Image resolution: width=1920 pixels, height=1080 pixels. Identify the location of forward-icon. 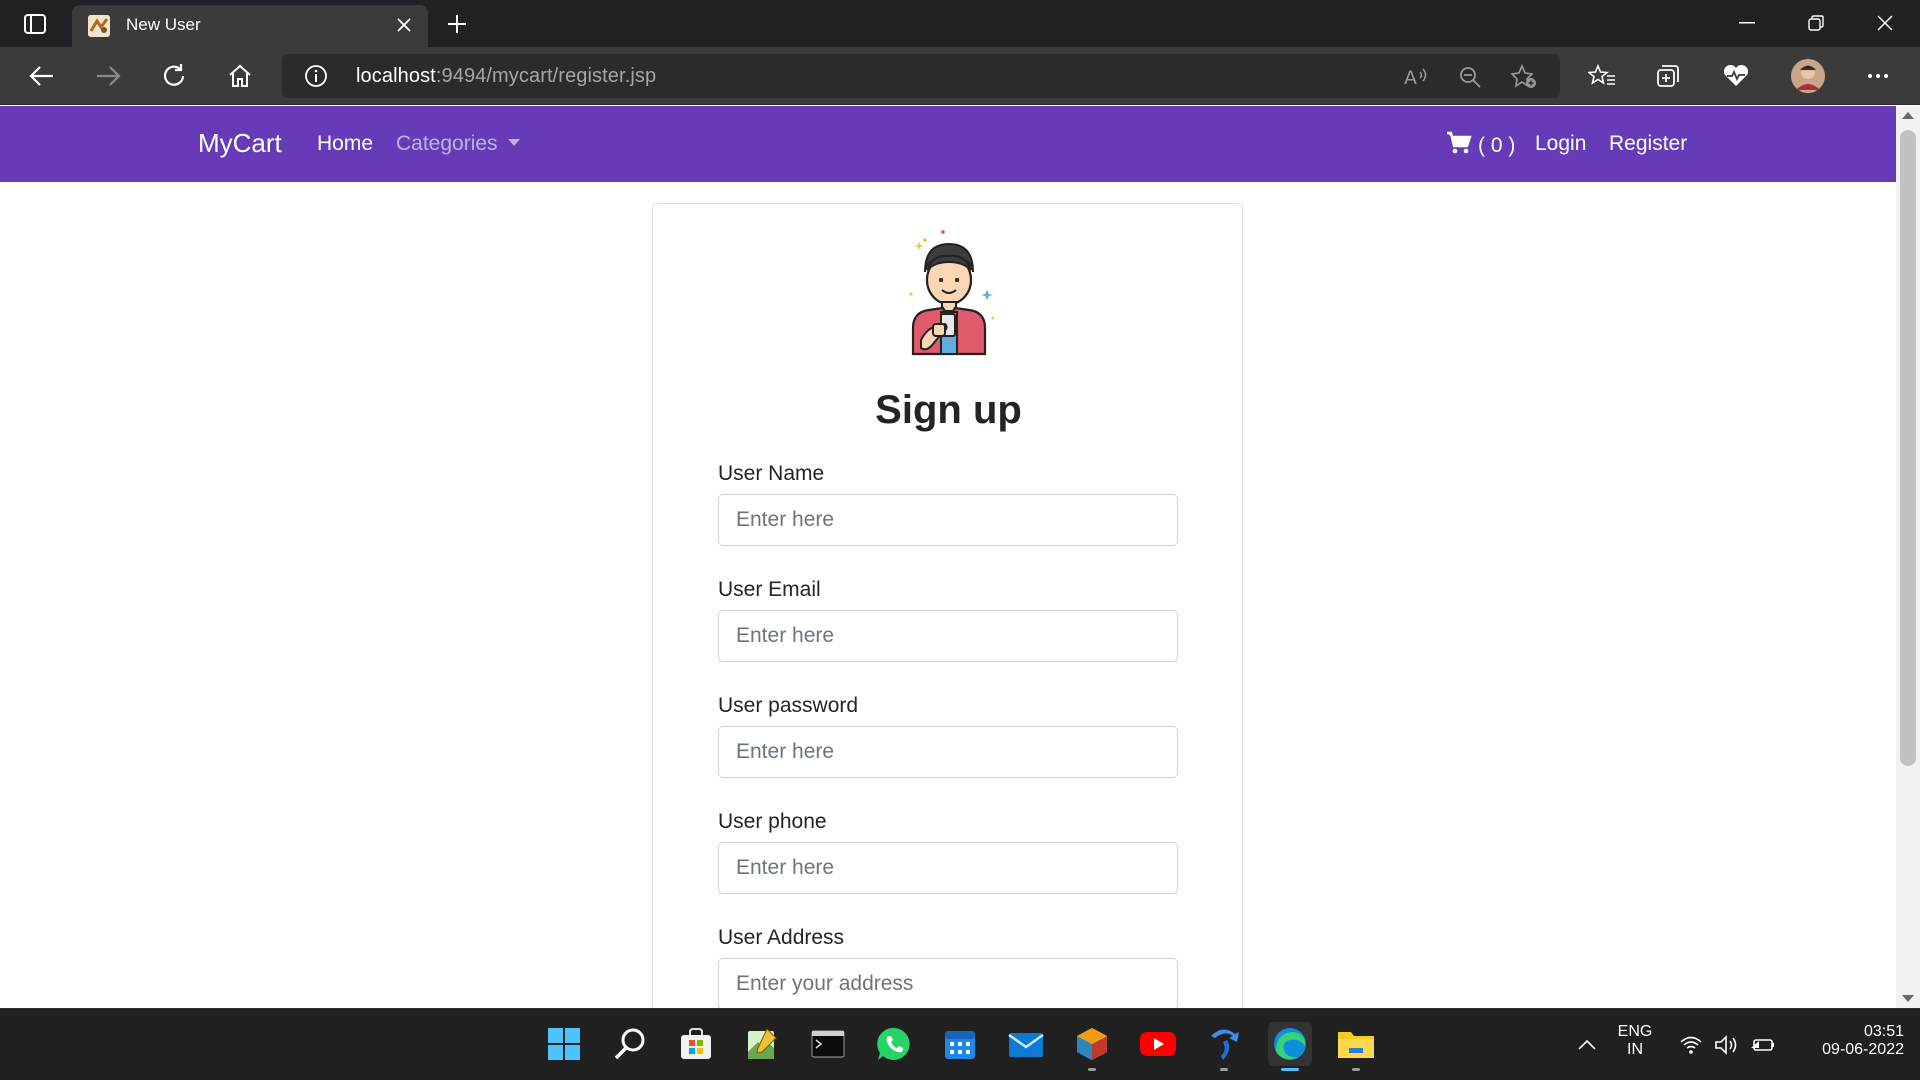
(108, 76).